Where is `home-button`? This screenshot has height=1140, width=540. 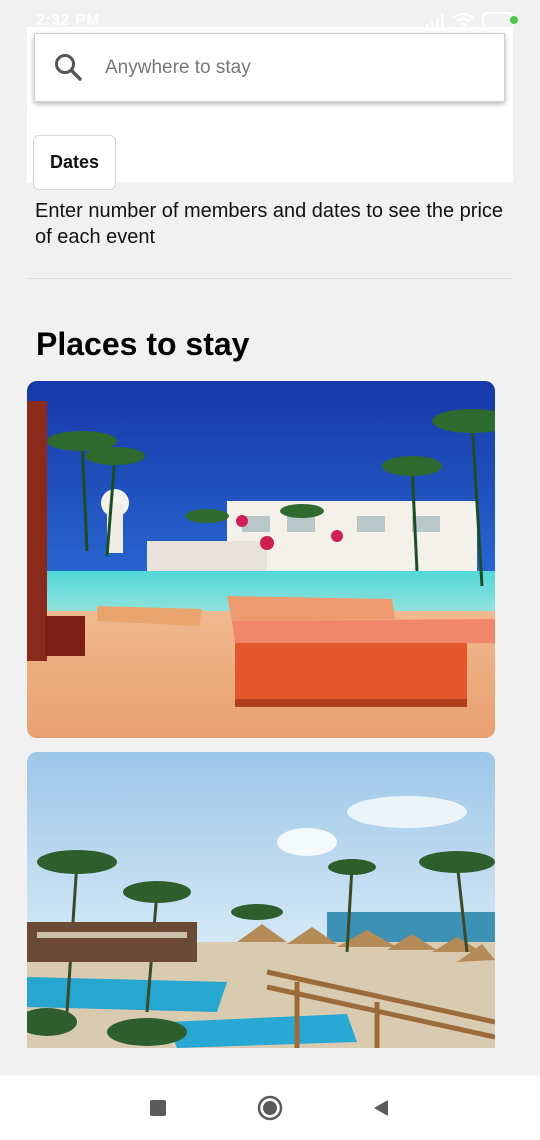
home-button is located at coordinates (270, 1108).